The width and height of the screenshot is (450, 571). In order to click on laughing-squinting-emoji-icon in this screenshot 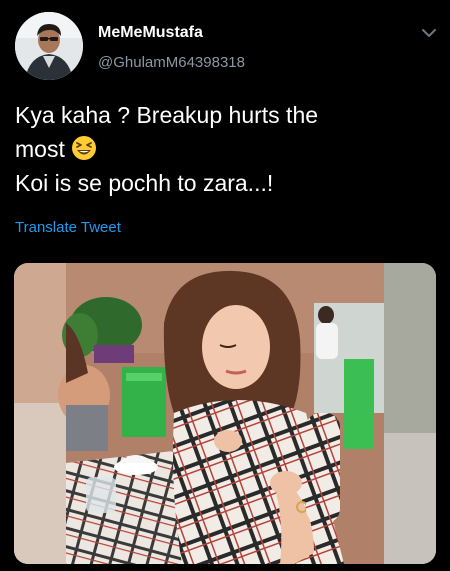, I will do `click(84, 148)`.